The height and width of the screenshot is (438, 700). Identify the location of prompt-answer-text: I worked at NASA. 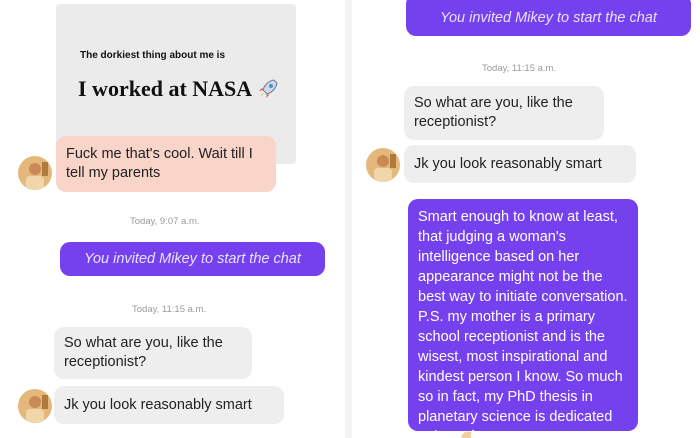
(165, 88).